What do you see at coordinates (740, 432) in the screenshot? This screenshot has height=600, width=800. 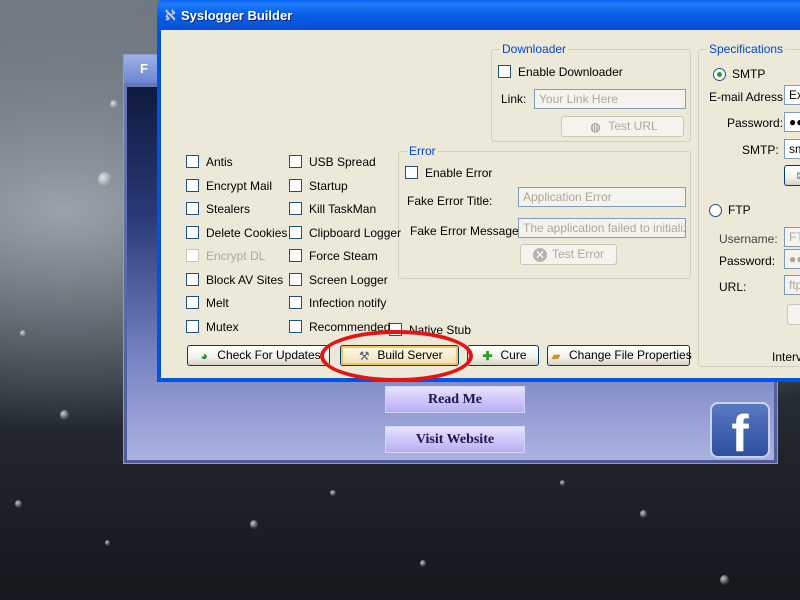 I see `facebook-icon: f` at bounding box center [740, 432].